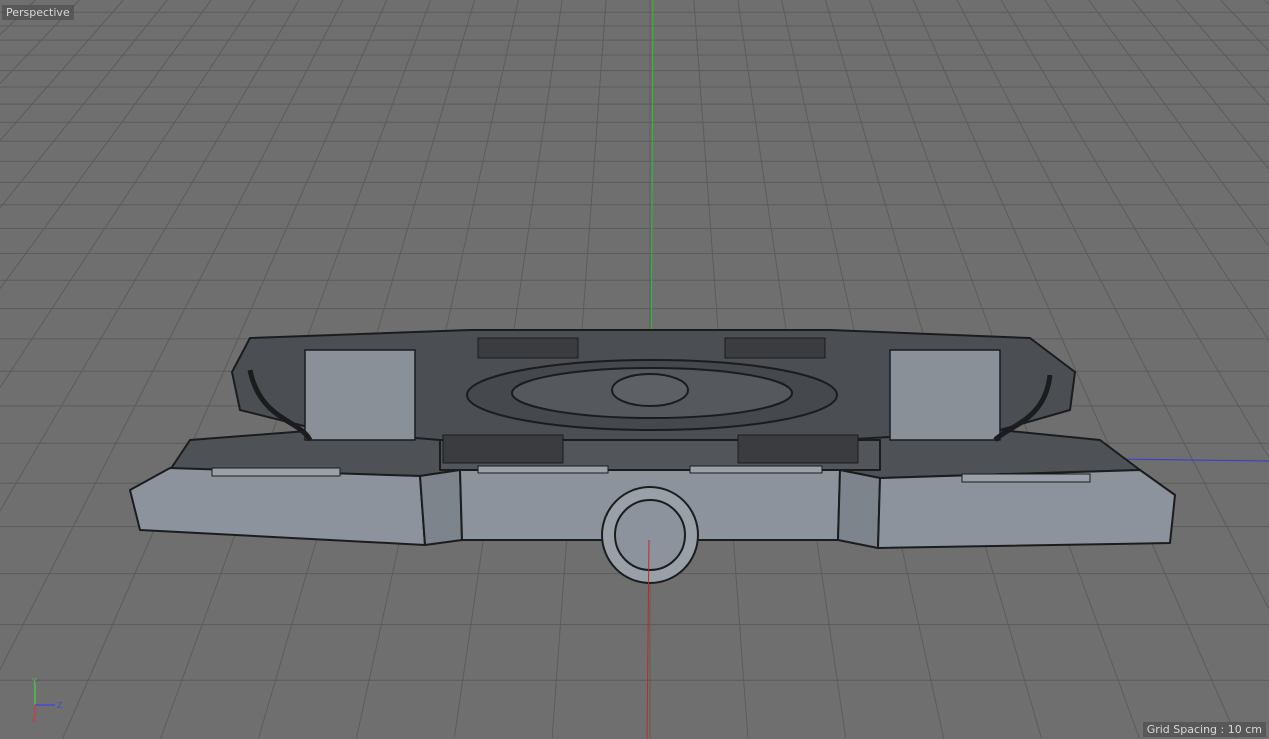 This screenshot has height=739, width=1269. I want to click on model-wheel-inner, so click(650, 535).